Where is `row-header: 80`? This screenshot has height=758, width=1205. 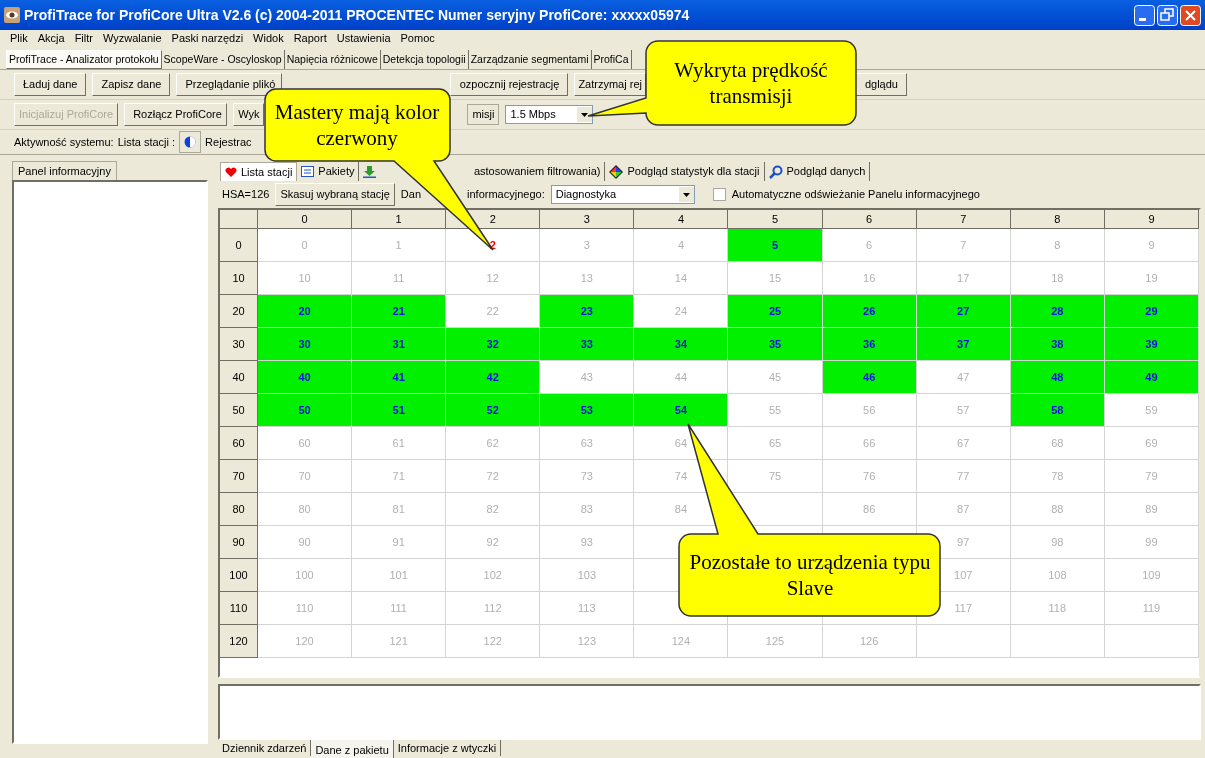
row-header: 80 is located at coordinates (239, 509).